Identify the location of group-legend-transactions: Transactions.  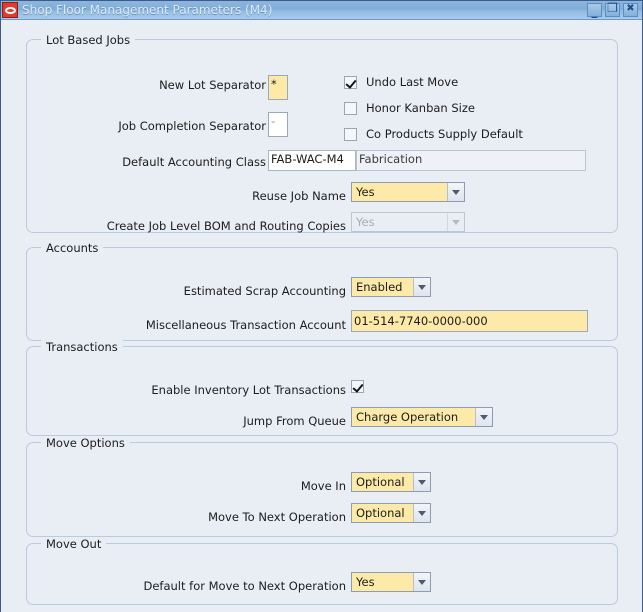
(82, 347).